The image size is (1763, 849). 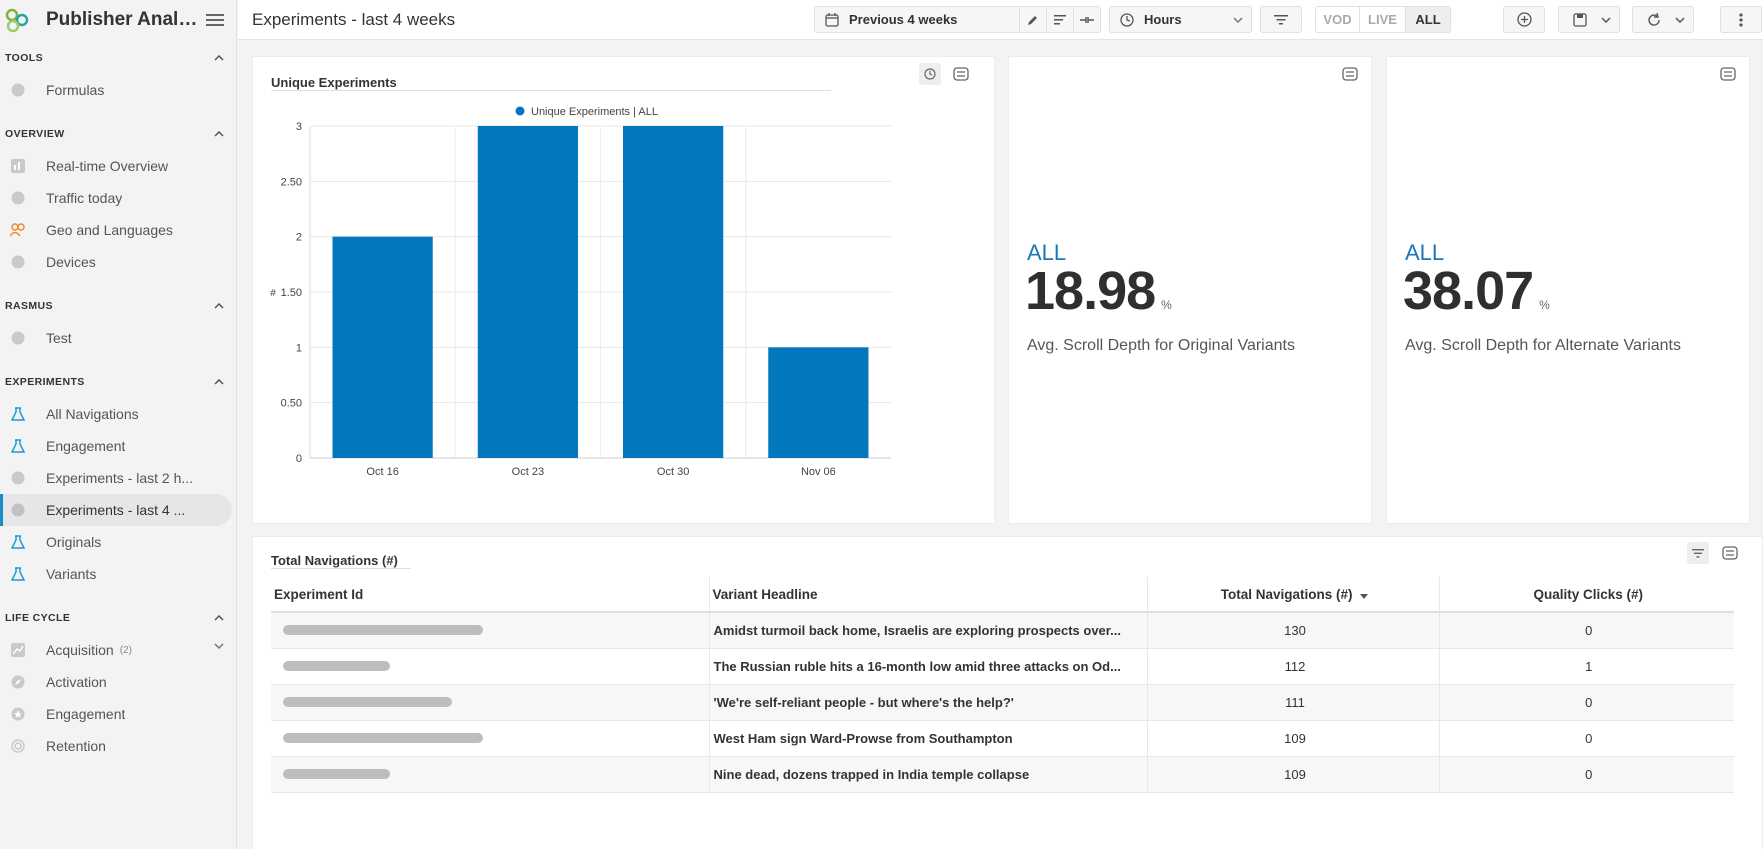 I want to click on sidebar-item-traffic-today: Traffic today, so click(x=118, y=198).